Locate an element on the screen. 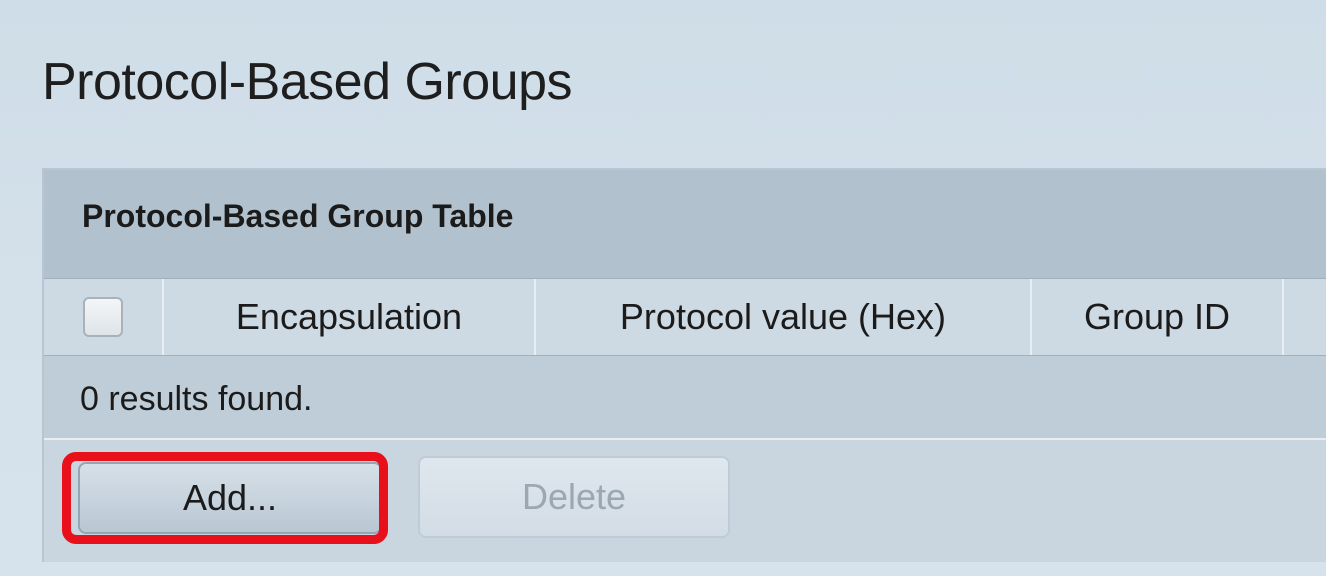 The image size is (1326, 576). column-header-encapsulation: Encapsulation is located at coordinates (350, 317).